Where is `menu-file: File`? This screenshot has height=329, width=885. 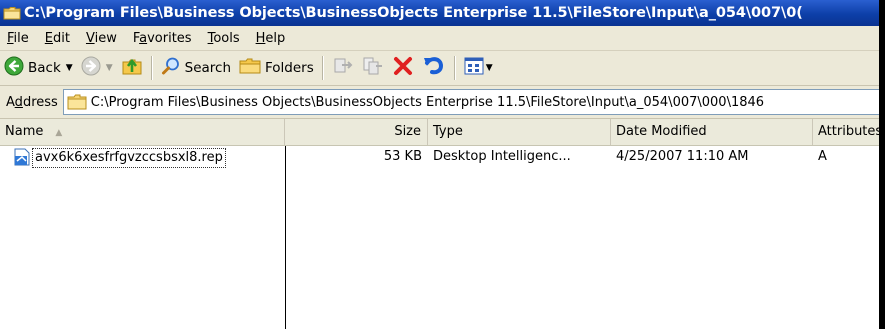 menu-file: File is located at coordinates (19, 38).